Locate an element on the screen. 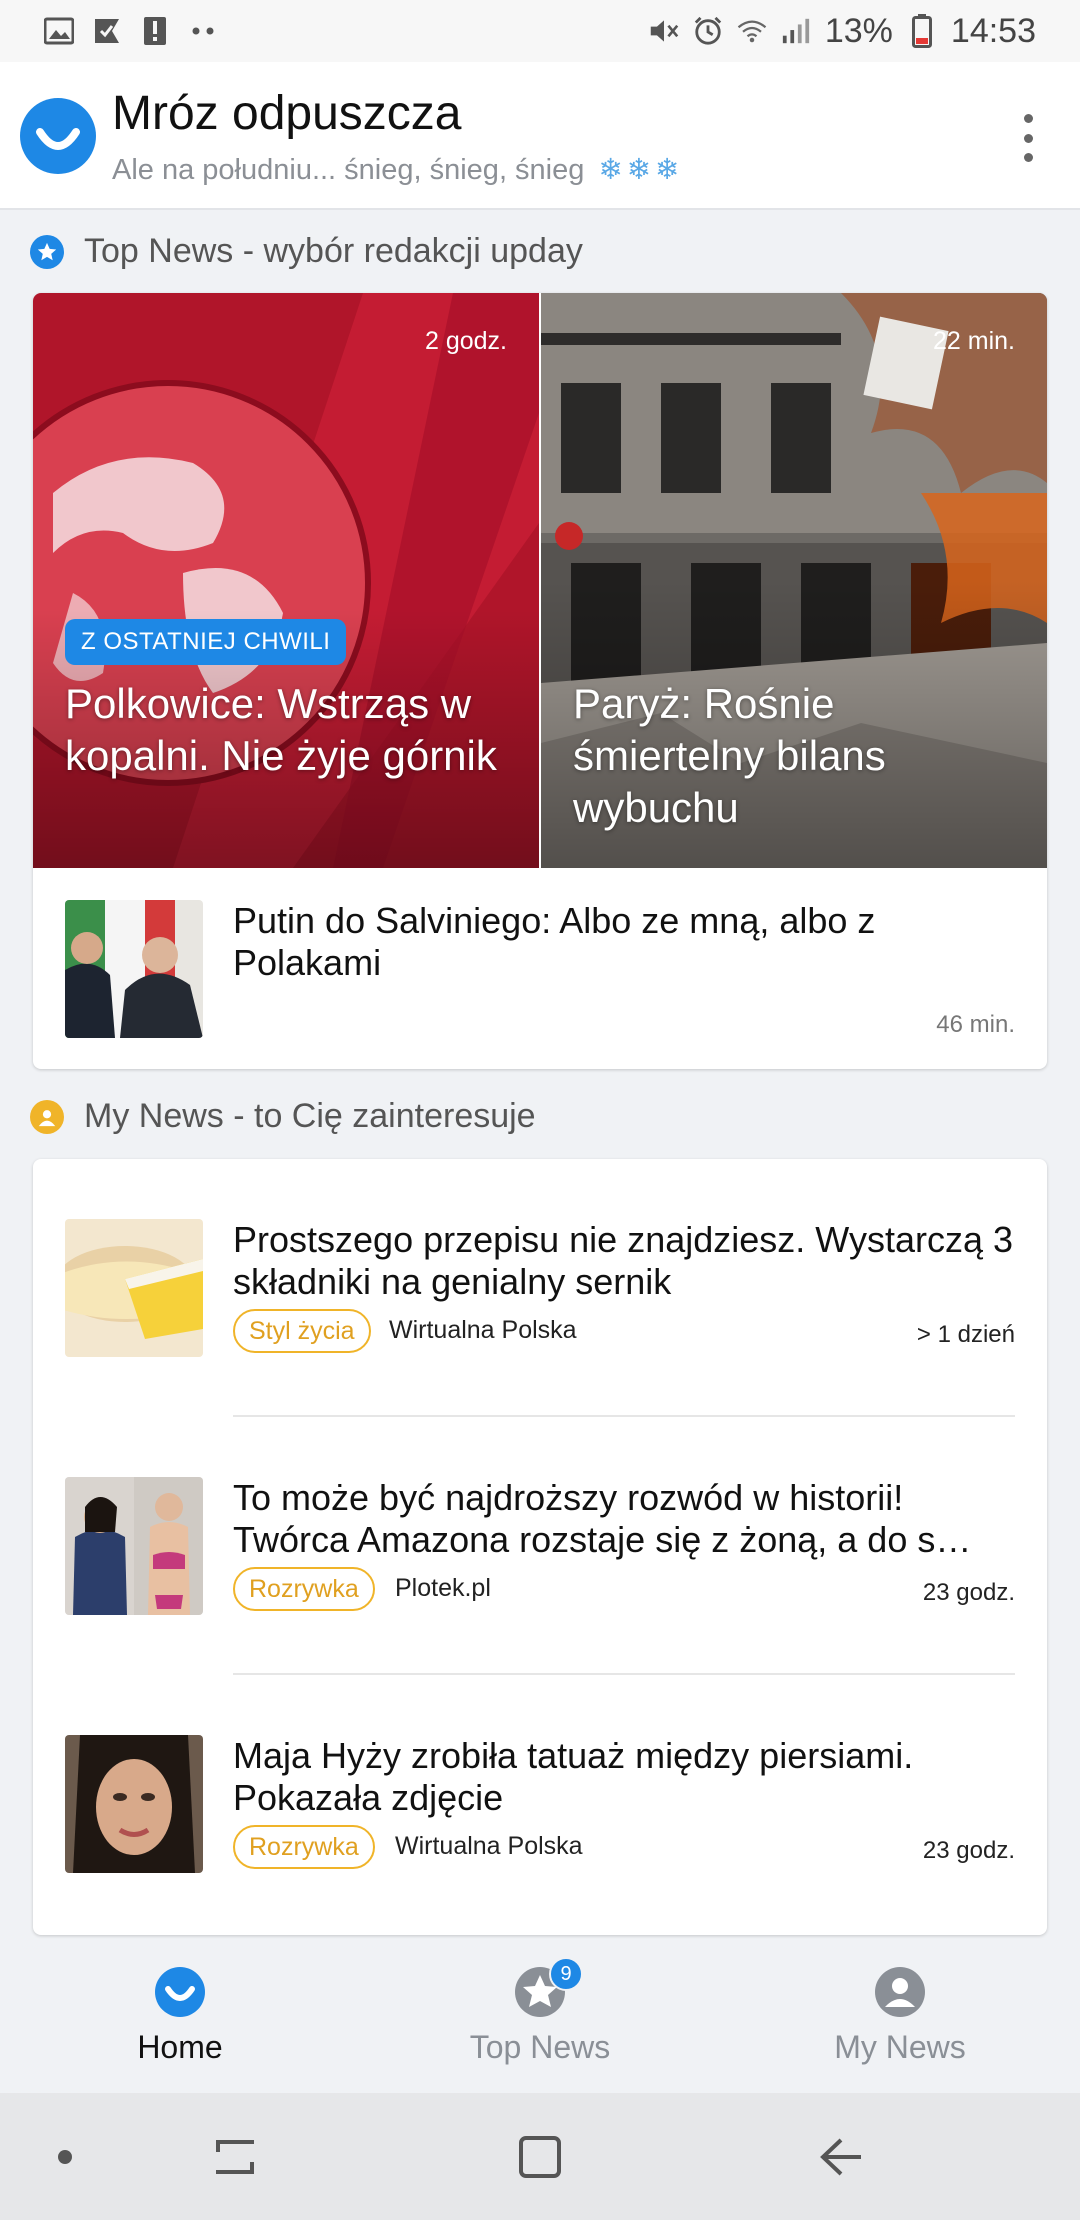 Image resolution: width=1080 pixels, height=2220 pixels. my-news-section-label: My News - to Cię zainteresuje is located at coordinates (310, 1116).